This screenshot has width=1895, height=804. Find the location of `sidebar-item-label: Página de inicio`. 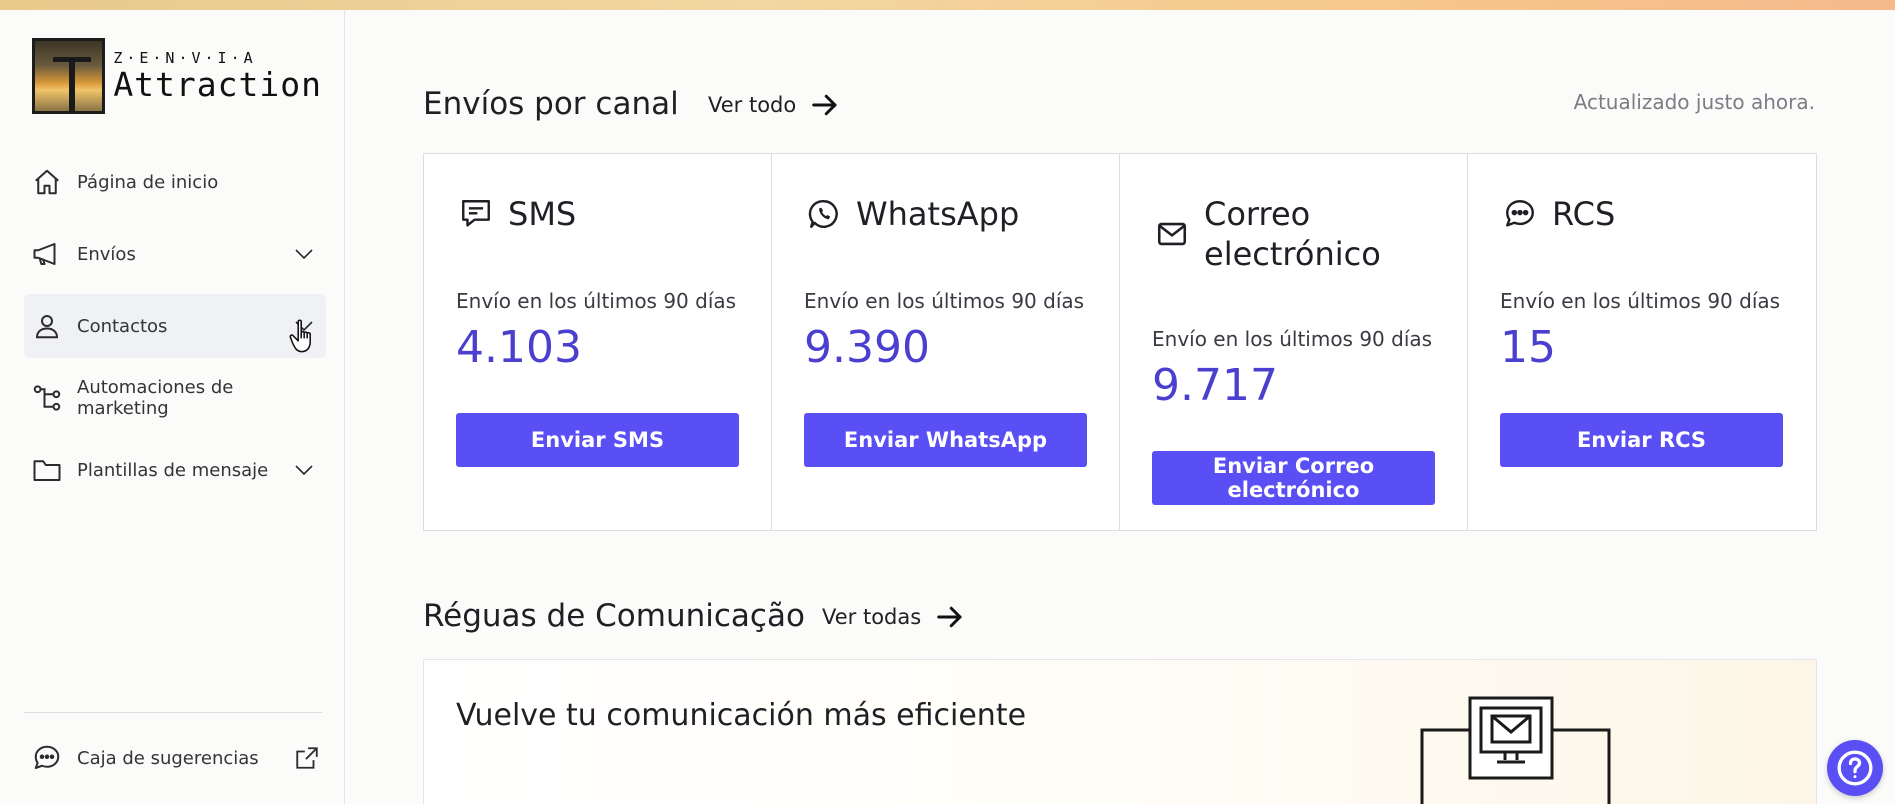

sidebar-item-label: Página de inicio is located at coordinates (148, 182).